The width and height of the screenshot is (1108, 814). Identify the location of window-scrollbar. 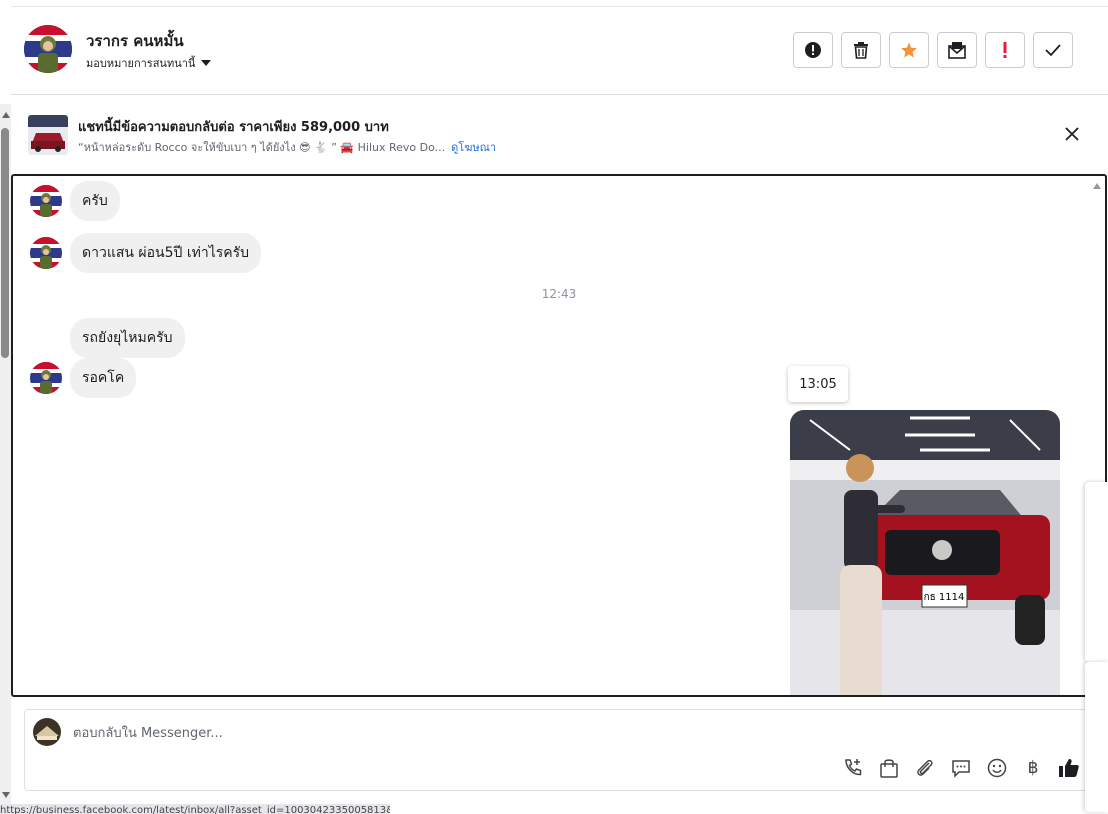
(5, 454).